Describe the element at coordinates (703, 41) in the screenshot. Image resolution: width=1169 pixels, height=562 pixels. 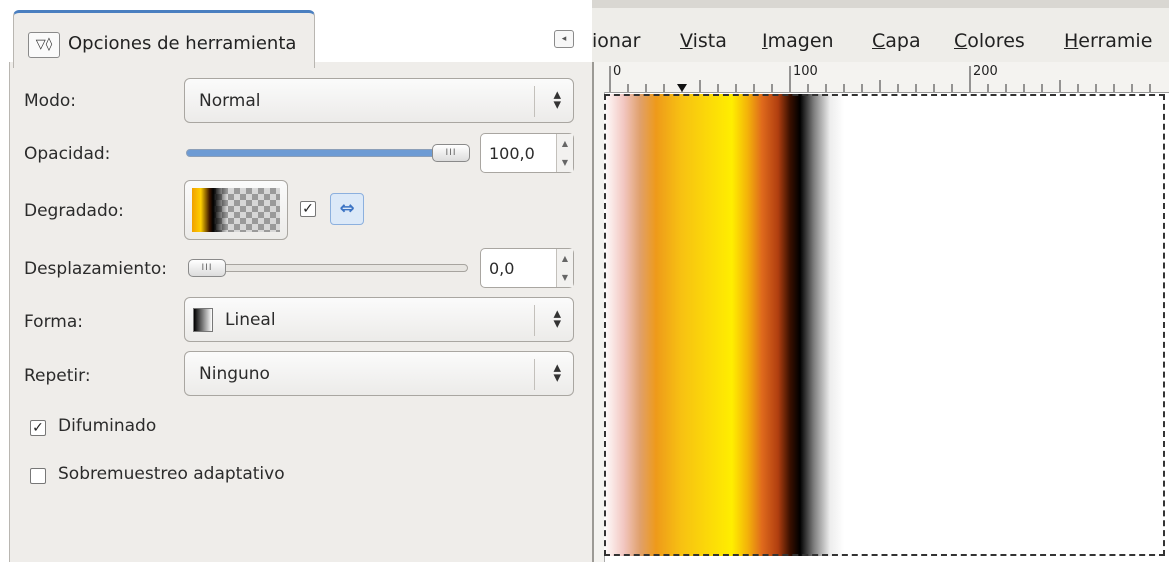
I see `menu-view: Vista` at that location.